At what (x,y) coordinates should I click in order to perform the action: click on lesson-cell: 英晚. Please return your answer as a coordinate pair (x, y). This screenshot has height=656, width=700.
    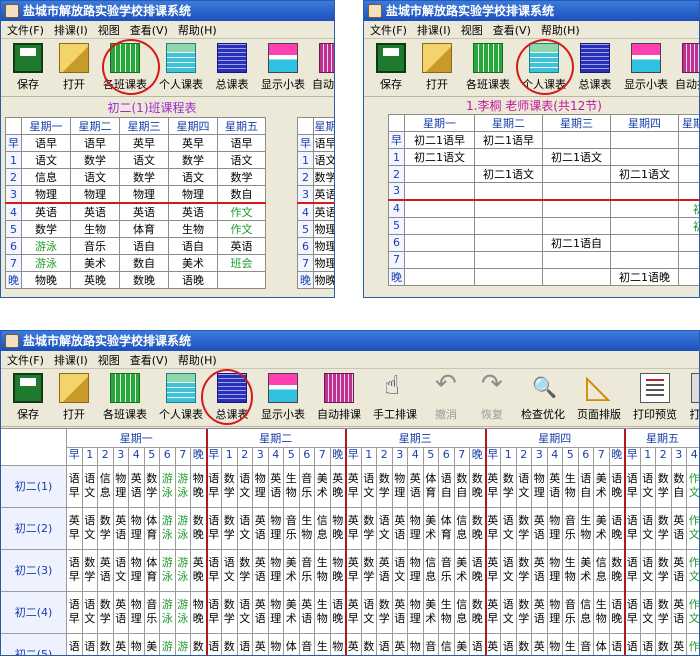
    Looking at the image, I should click on (95, 280).